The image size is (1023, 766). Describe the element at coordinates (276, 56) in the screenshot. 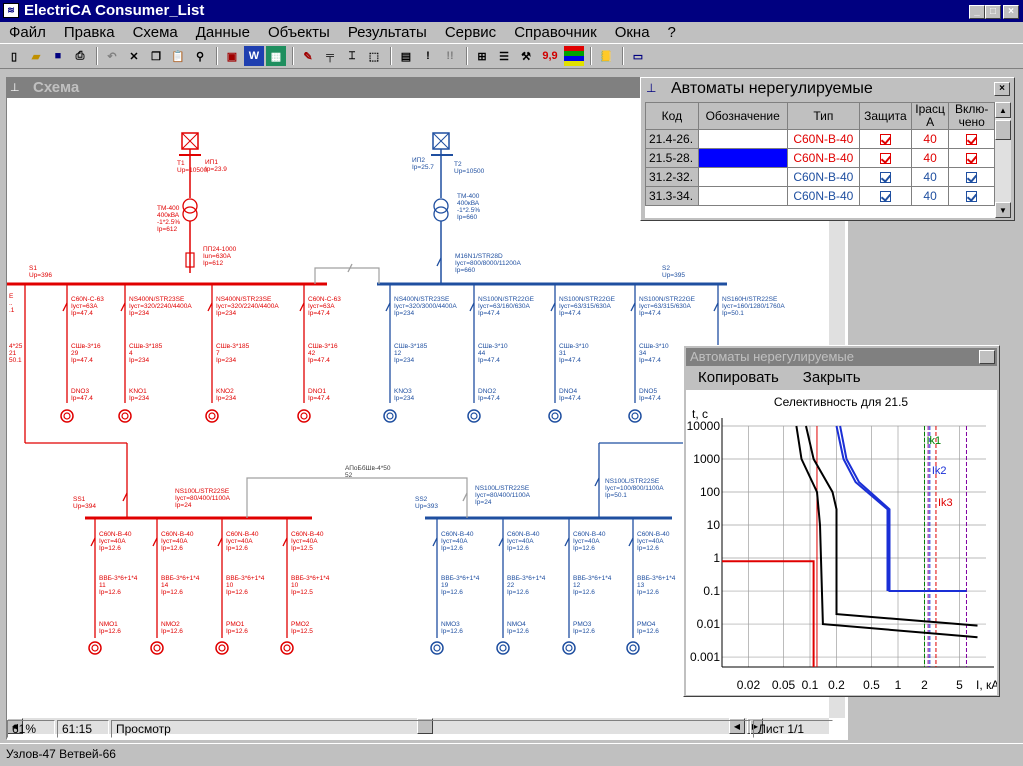

I see `excel-export-icon: ▦` at that location.